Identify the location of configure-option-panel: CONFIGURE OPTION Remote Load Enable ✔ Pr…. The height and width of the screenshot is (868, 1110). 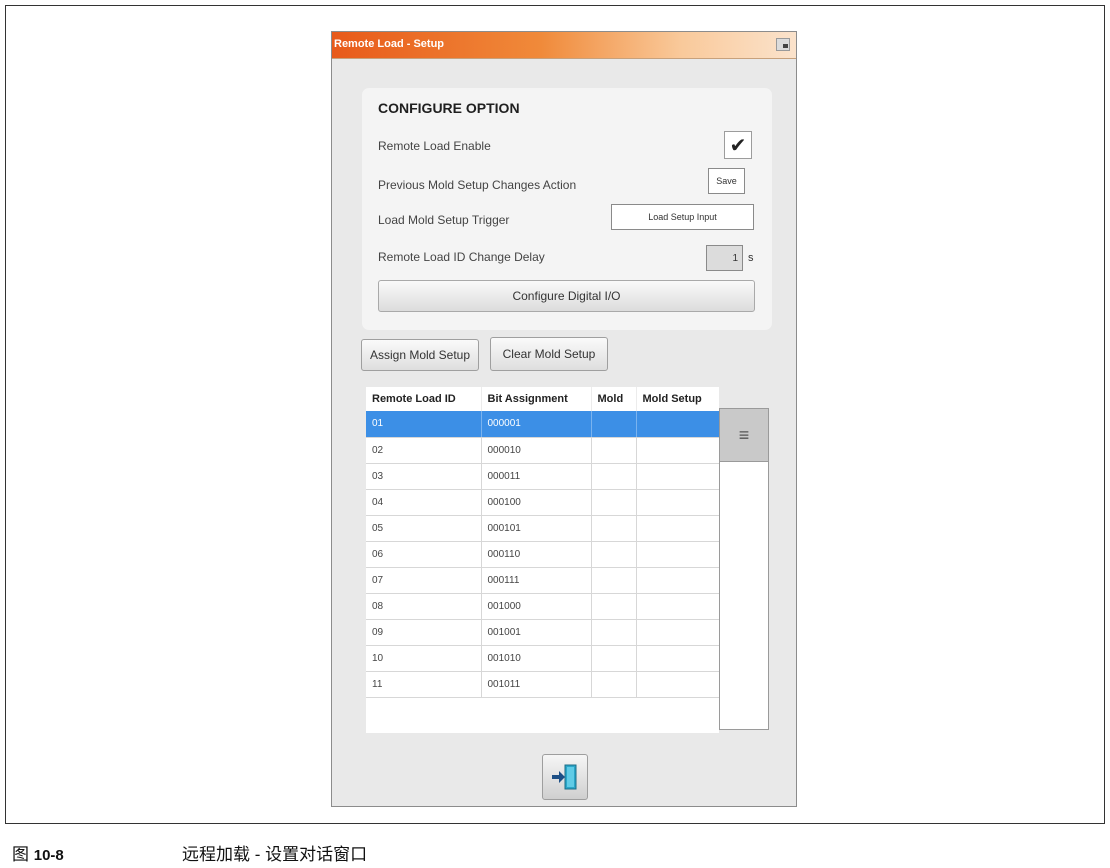
(567, 209).